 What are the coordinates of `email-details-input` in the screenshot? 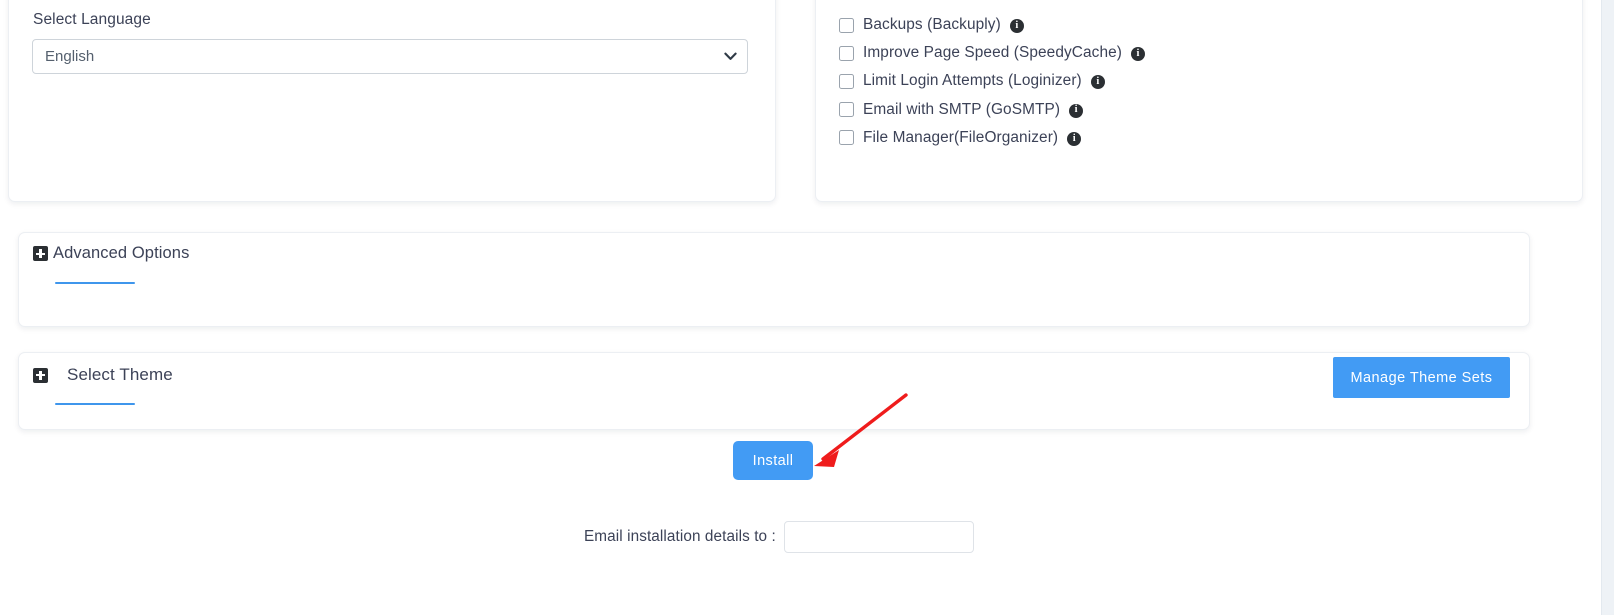 It's located at (878, 537).